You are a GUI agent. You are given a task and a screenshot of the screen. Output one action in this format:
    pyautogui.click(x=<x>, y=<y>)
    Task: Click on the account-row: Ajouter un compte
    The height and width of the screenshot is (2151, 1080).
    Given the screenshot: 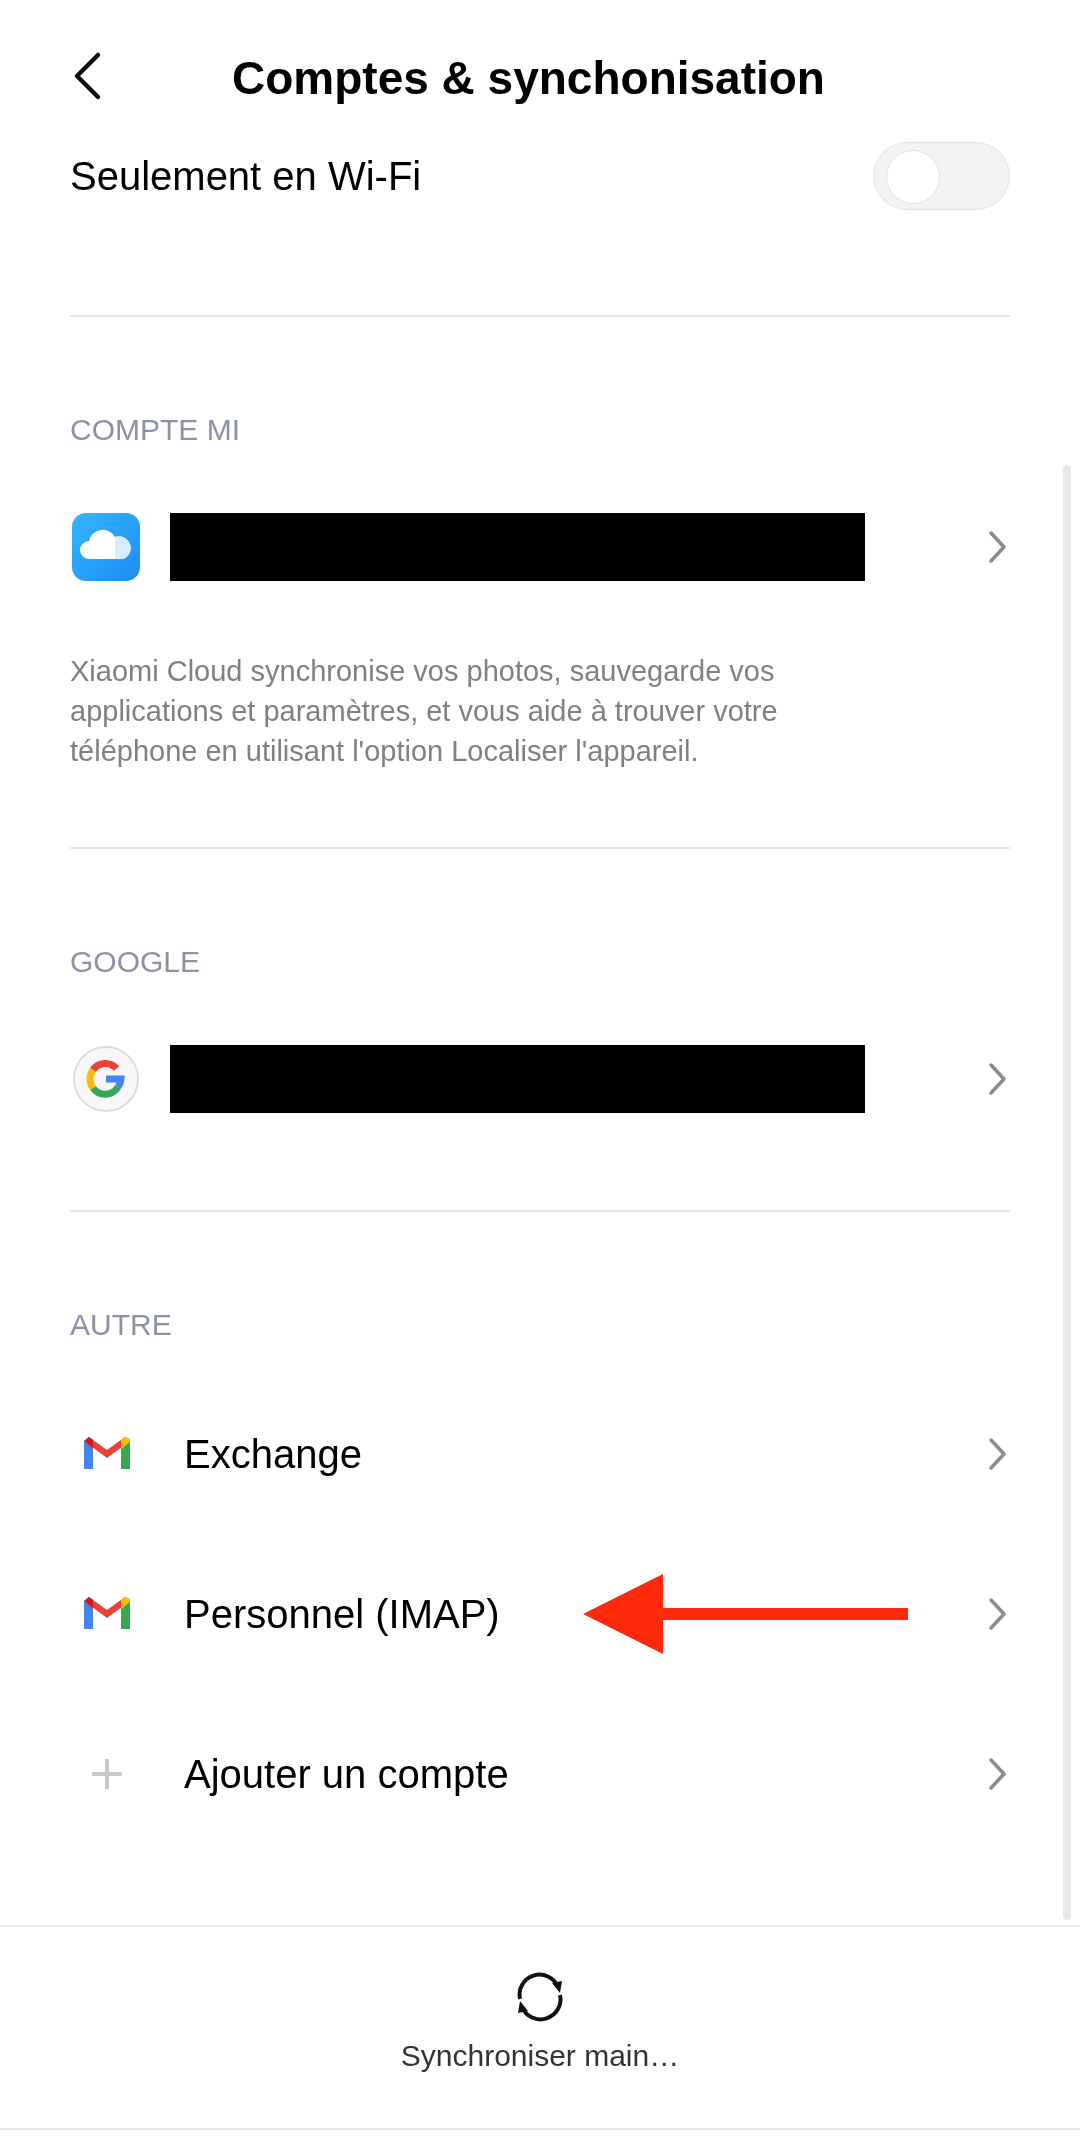 What is the action you would take?
    pyautogui.click(x=540, y=1774)
    